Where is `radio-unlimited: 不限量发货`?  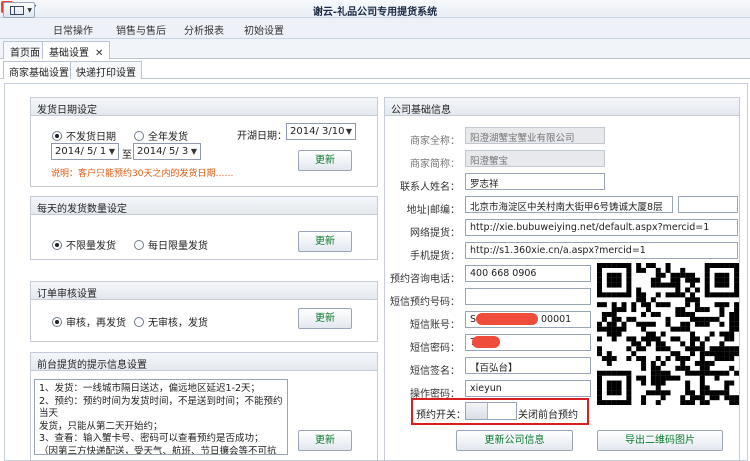
radio-unlimited: 不限量发货 is located at coordinates (84, 244).